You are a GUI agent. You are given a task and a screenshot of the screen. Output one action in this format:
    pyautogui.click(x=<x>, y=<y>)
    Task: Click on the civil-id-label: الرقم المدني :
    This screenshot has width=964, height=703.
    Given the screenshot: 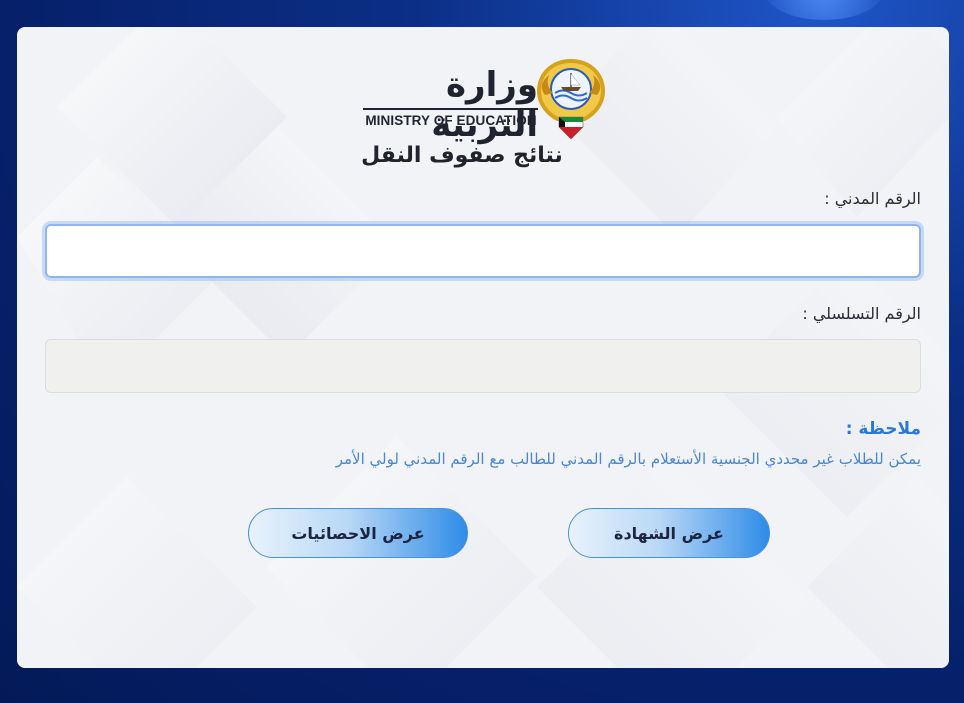 What is the action you would take?
    pyautogui.click(x=872, y=198)
    